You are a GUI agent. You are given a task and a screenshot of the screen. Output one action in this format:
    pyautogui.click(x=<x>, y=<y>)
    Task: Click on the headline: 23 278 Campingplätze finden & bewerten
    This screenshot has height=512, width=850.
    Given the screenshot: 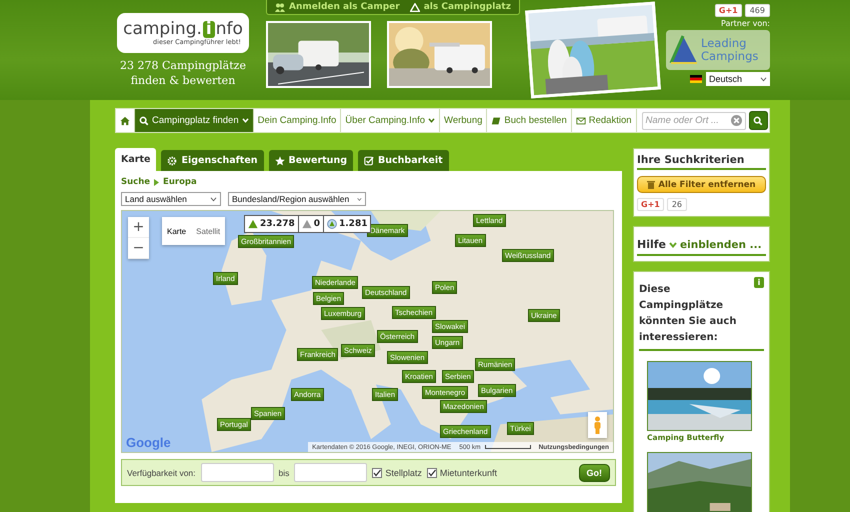 What is the action you would take?
    pyautogui.click(x=183, y=73)
    